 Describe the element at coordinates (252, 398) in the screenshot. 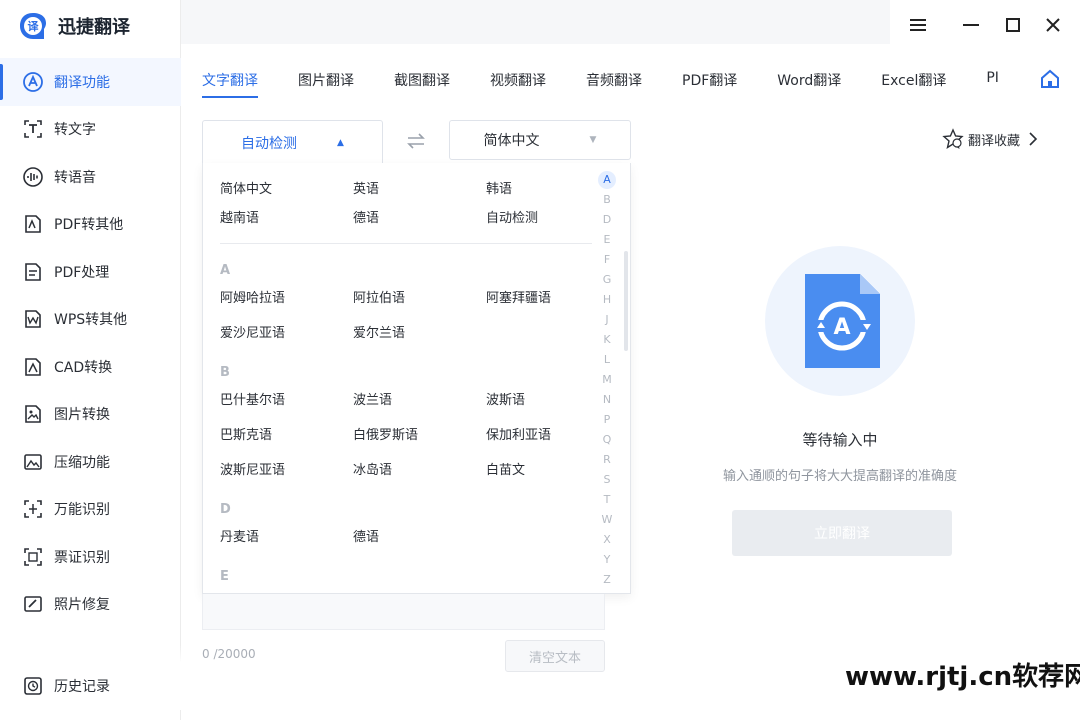

I see `language-option: 巴什基尔语` at that location.